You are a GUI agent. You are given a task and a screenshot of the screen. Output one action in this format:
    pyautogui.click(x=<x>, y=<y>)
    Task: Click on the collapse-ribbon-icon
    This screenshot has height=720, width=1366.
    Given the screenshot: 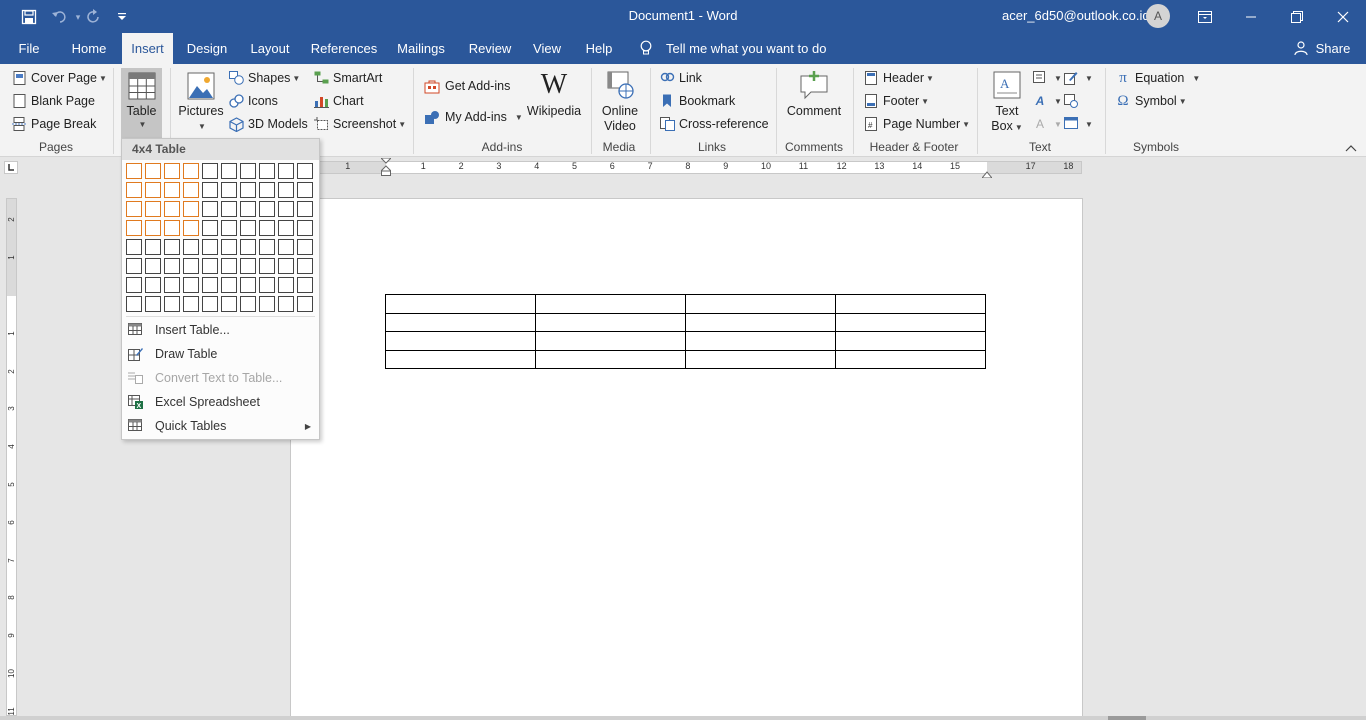 What is the action you would take?
    pyautogui.click(x=1351, y=148)
    